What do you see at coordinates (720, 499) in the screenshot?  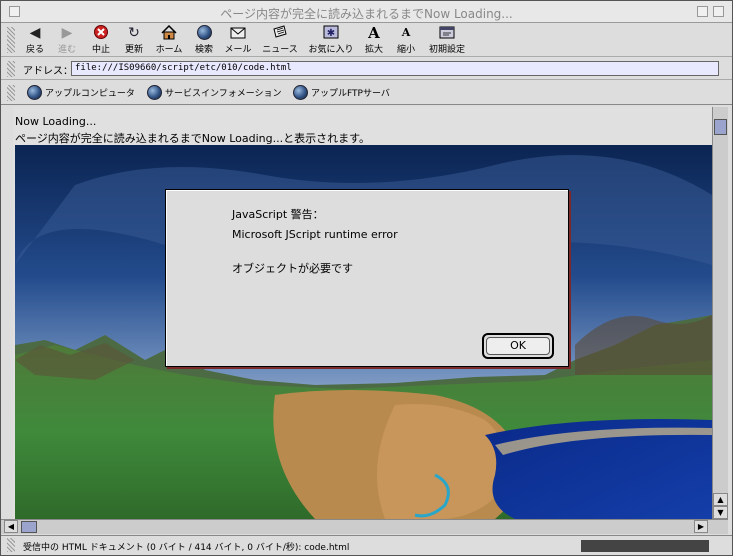 I see `scroll-up-arrow-icon: ▲` at bounding box center [720, 499].